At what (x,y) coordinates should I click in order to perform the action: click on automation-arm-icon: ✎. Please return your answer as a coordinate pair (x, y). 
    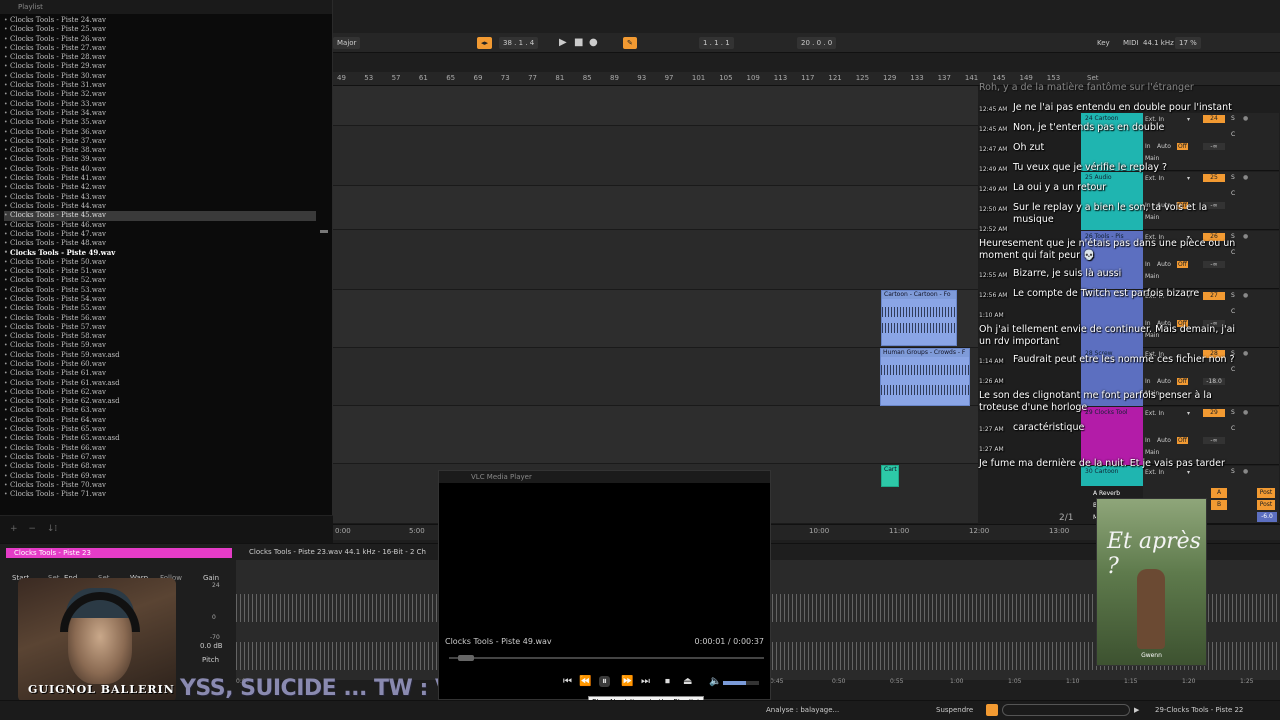
    Looking at the image, I should click on (630, 43).